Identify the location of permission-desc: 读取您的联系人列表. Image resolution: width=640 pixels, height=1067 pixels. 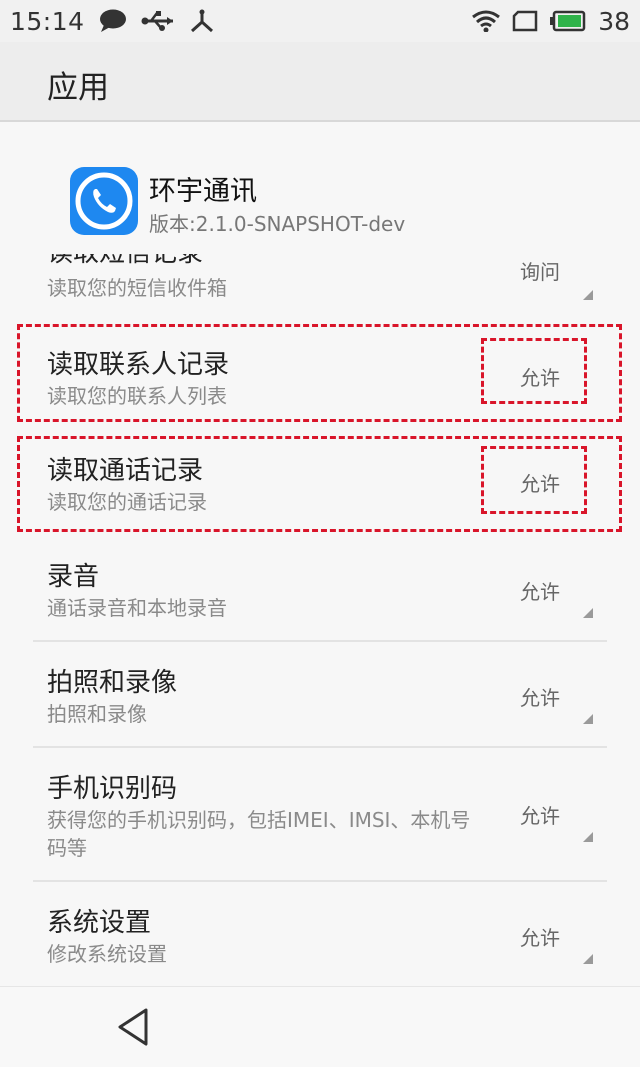
(137, 396).